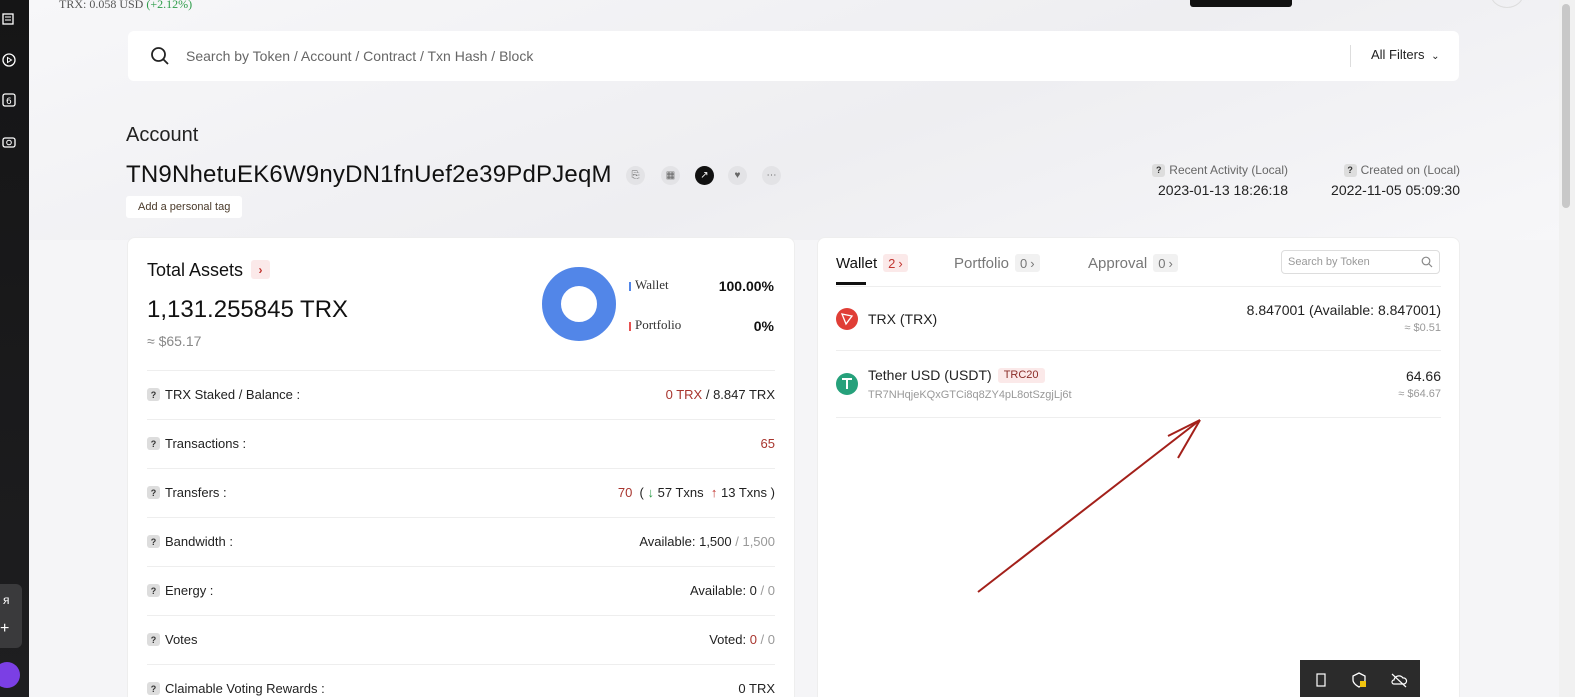 The height and width of the screenshot is (697, 1575). Describe the element at coordinates (1419, 394) in the screenshot. I see `token-usd: ≈ $64.67` at that location.